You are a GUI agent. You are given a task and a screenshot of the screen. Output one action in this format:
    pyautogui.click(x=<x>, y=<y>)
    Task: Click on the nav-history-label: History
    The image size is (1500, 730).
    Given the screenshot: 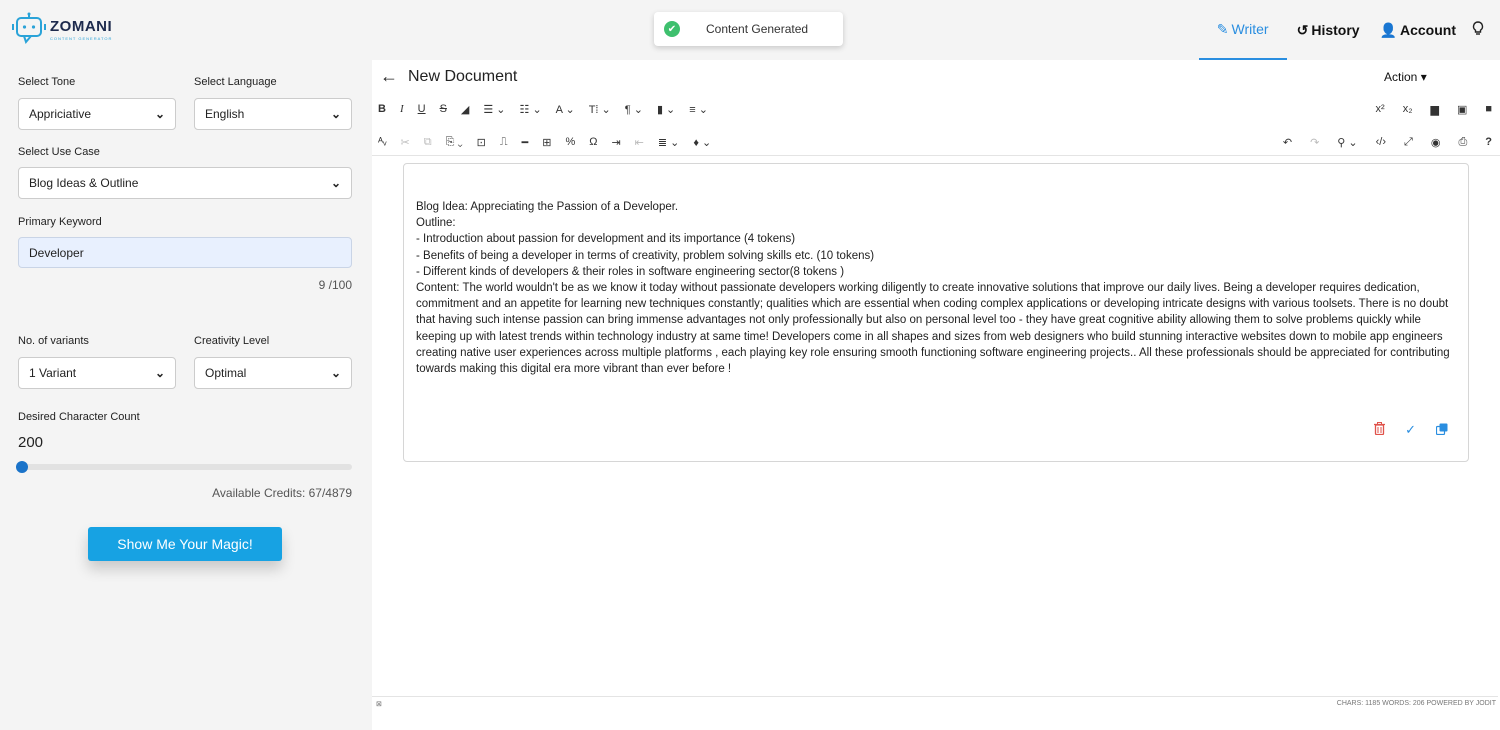 What is the action you would take?
    pyautogui.click(x=1335, y=30)
    